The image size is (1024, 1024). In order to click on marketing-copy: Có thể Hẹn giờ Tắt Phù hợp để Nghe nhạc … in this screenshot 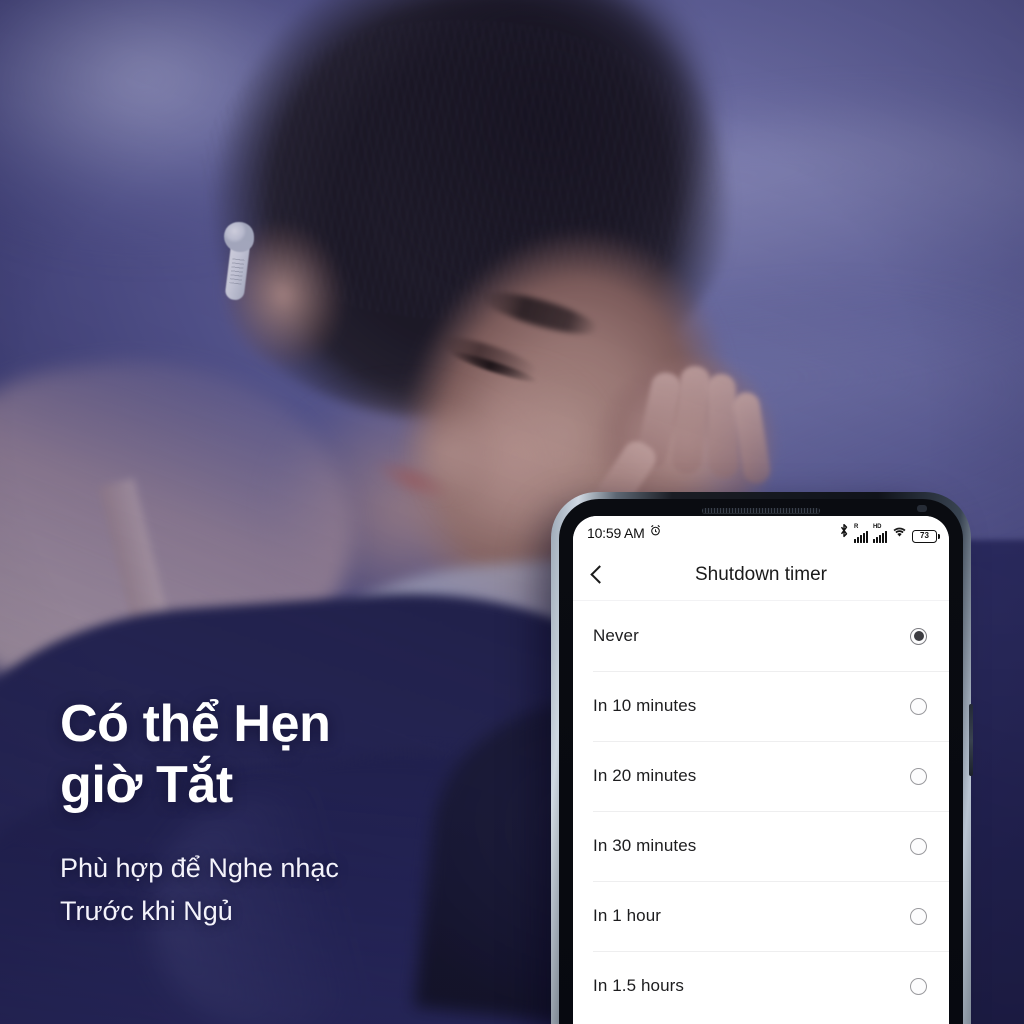, I will do `click(295, 814)`.